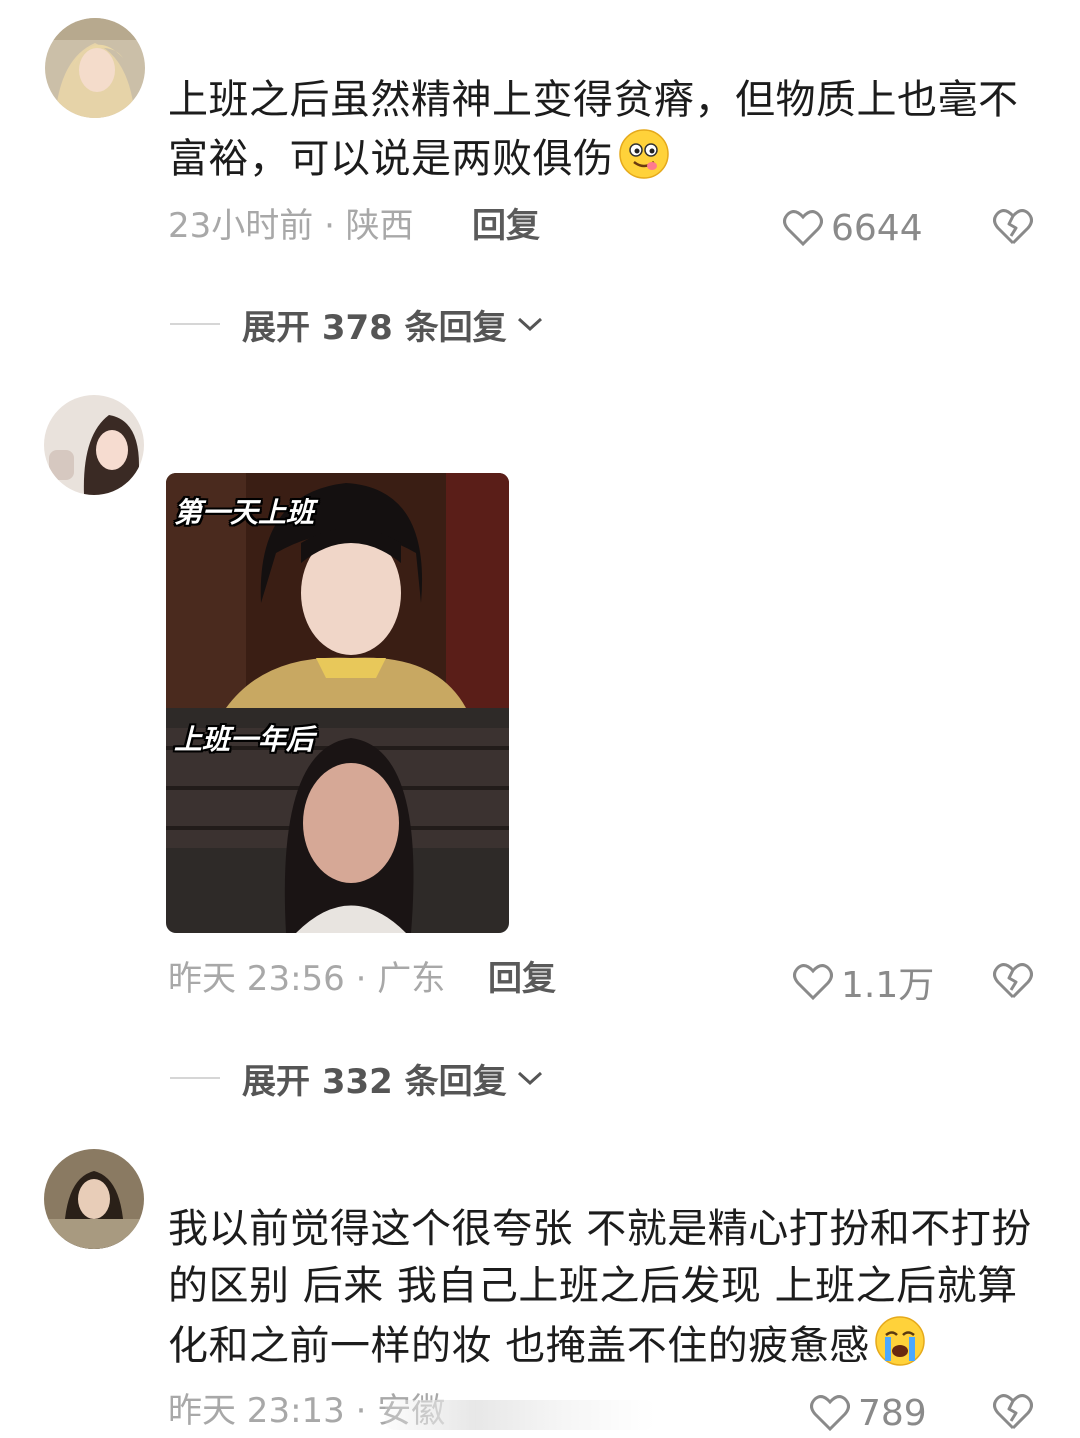  I want to click on yum-face-emoji, so click(643, 154).